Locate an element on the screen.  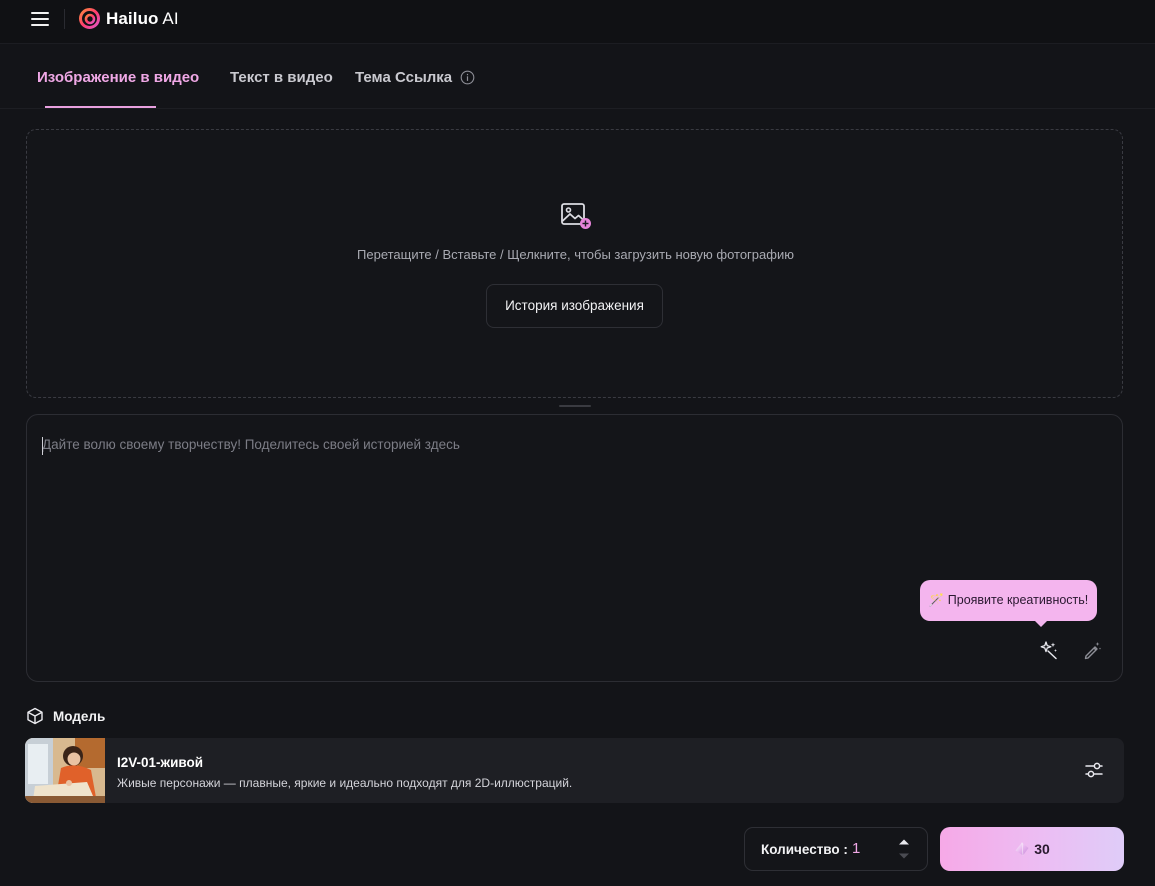
model-heading: Модель is located at coordinates (65, 716).